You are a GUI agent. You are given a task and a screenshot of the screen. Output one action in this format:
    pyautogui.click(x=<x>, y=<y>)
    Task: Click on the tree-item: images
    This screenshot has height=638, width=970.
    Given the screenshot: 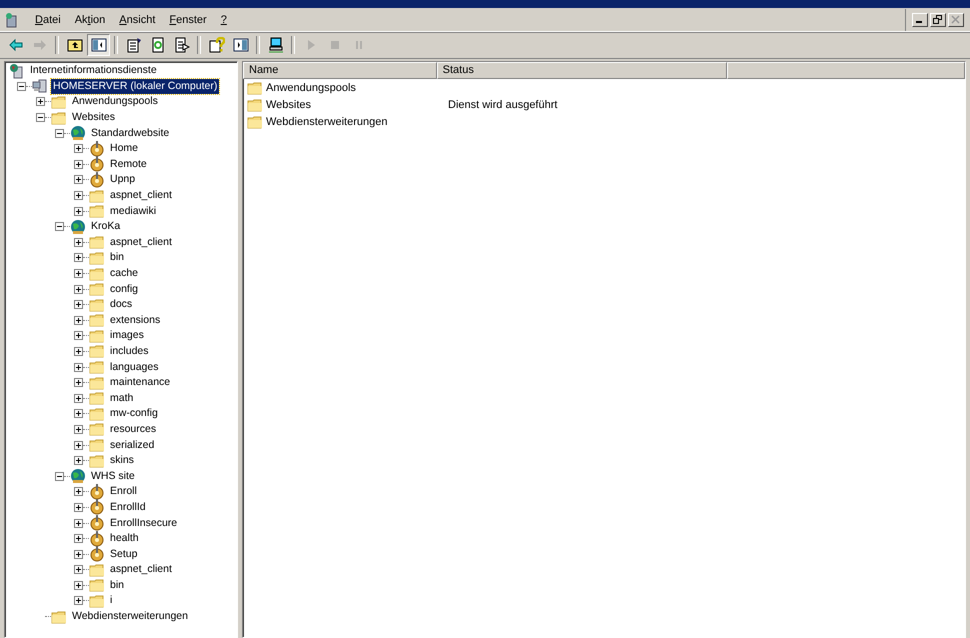 What is the action you would take?
    pyautogui.click(x=127, y=336)
    